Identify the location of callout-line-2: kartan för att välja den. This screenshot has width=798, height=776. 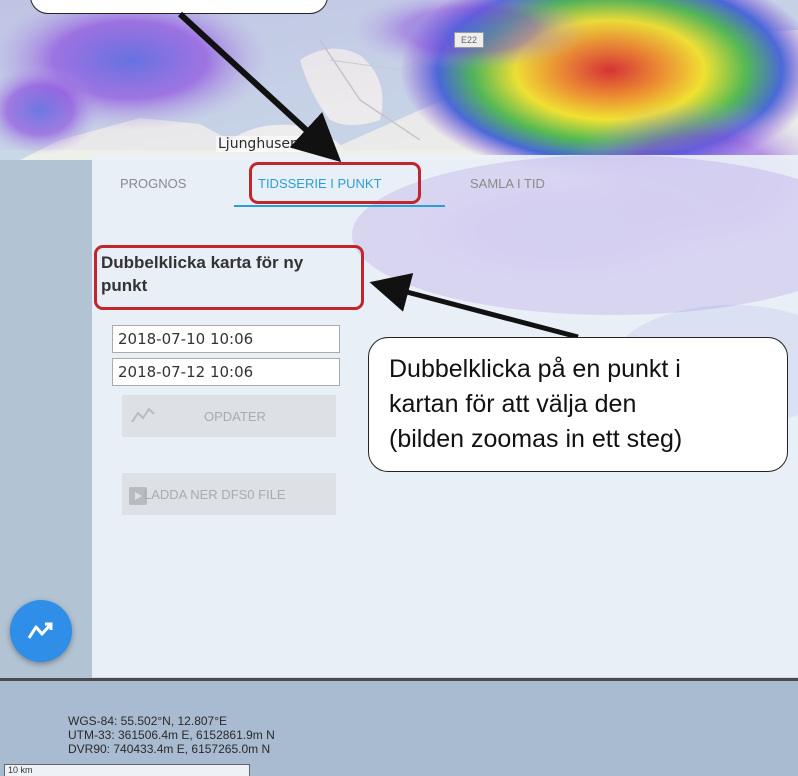
(513, 404).